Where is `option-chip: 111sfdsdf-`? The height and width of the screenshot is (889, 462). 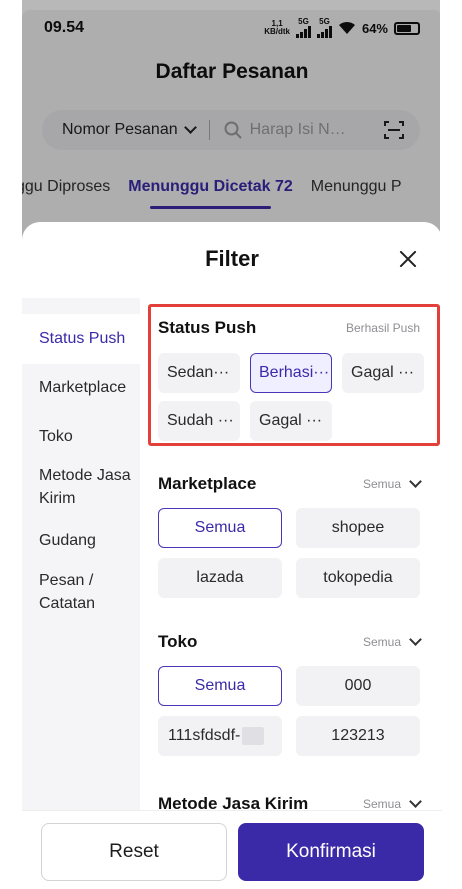
option-chip: 111sfdsdf- is located at coordinates (220, 736).